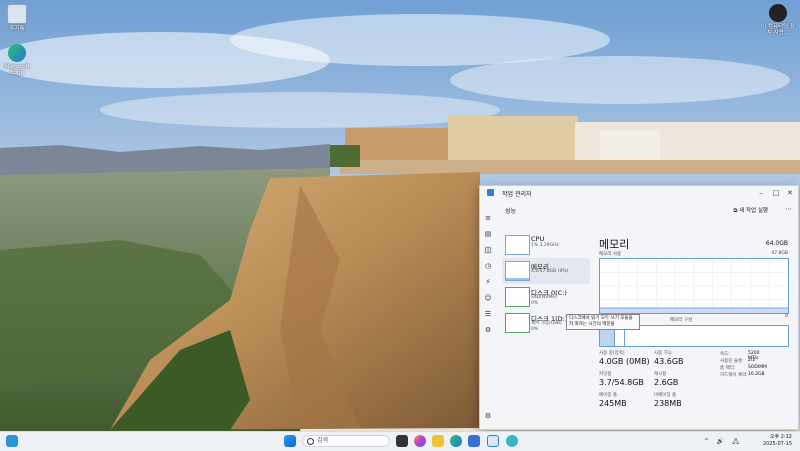 The height and width of the screenshot is (451, 800). What do you see at coordinates (17, 14) in the screenshot?
I see `recycle-bin-icon` at bounding box center [17, 14].